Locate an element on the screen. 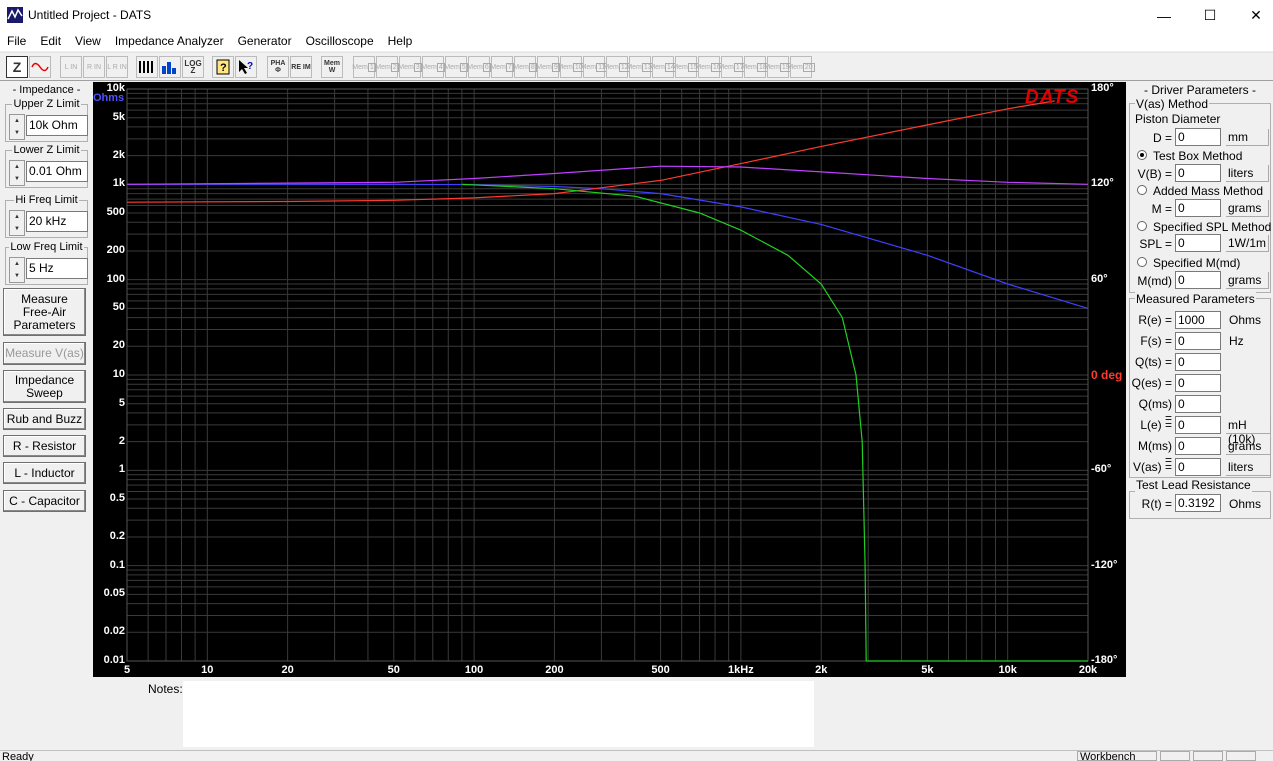 Image resolution: width=1273 pixels, height=761 pixels. param-unit: grams is located at coordinates (1248, 446).